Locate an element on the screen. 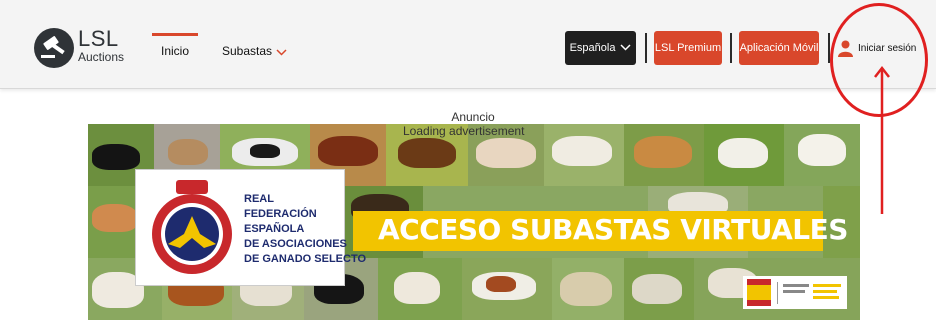 This screenshot has height=320, width=936. language-dropdown: Española is located at coordinates (600, 48).